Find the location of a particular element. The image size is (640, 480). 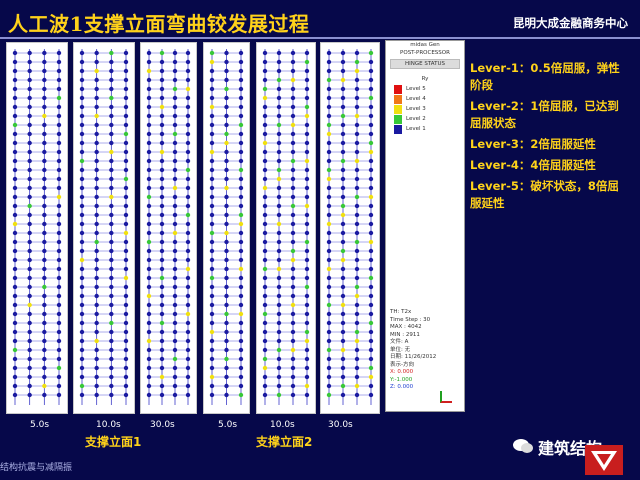

panel-time-3: 30.0s is located at coordinates (162, 425).